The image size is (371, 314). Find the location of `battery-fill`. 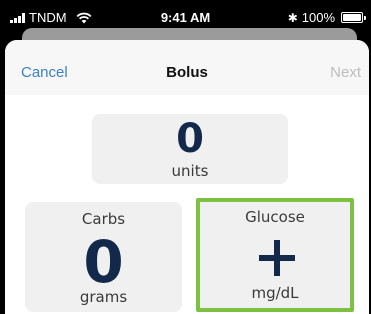

battery-fill is located at coordinates (352, 17).